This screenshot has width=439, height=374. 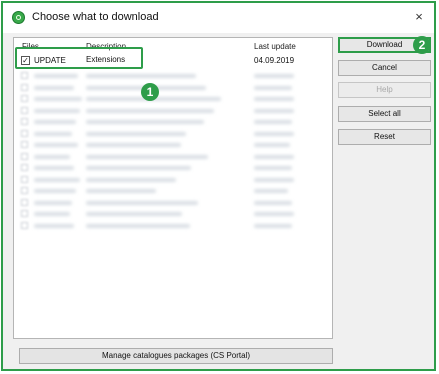 What do you see at coordinates (176, 356) in the screenshot?
I see `manage-catalogues-button: Manage catalogues packages (CS Portal)` at bounding box center [176, 356].